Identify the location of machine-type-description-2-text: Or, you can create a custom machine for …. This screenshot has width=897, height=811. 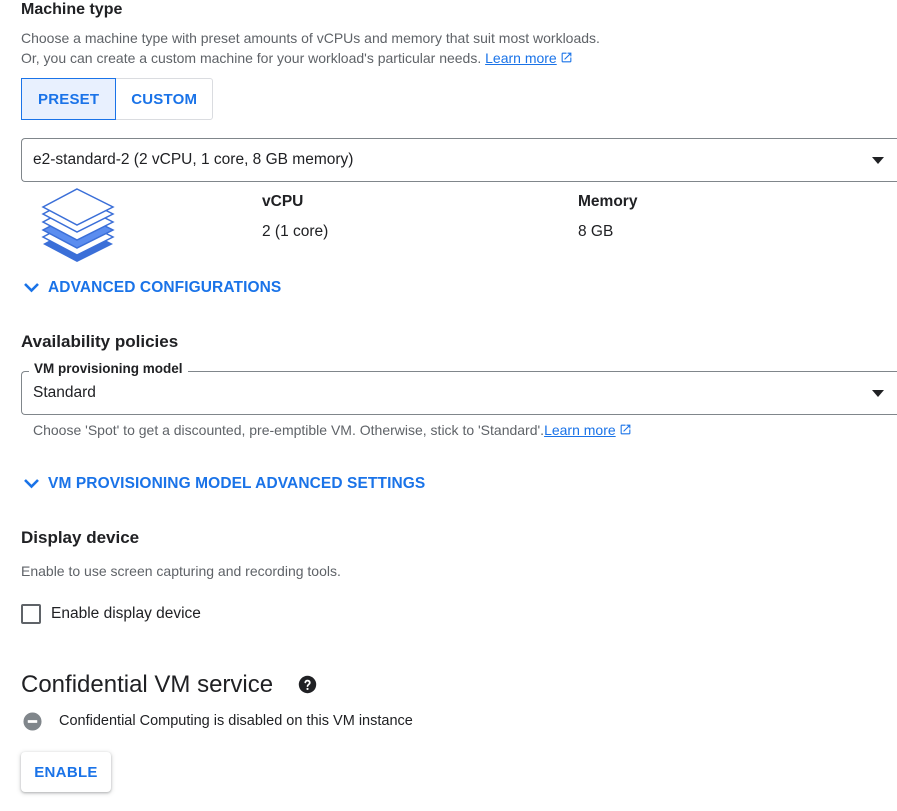
(251, 58).